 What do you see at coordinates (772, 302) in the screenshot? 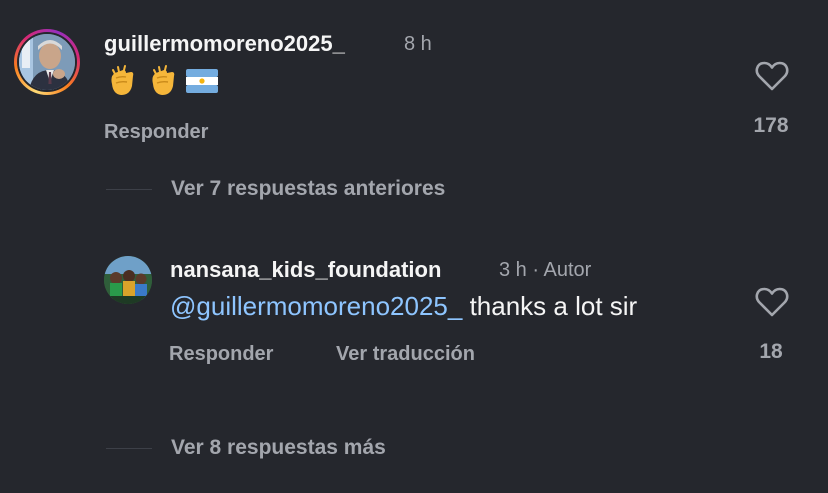
I see `reply-like-heart-icon` at bounding box center [772, 302].